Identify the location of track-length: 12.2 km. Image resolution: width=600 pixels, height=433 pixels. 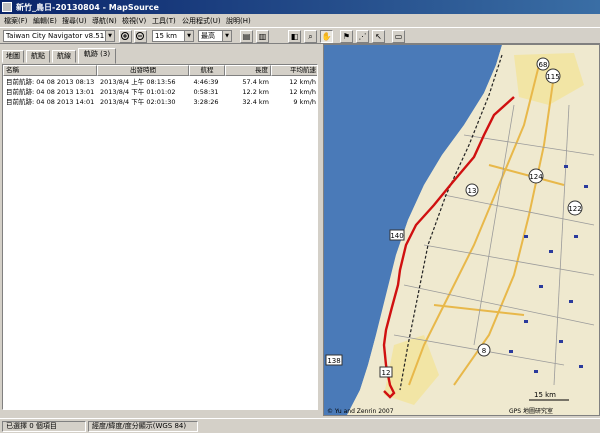
(255, 92).